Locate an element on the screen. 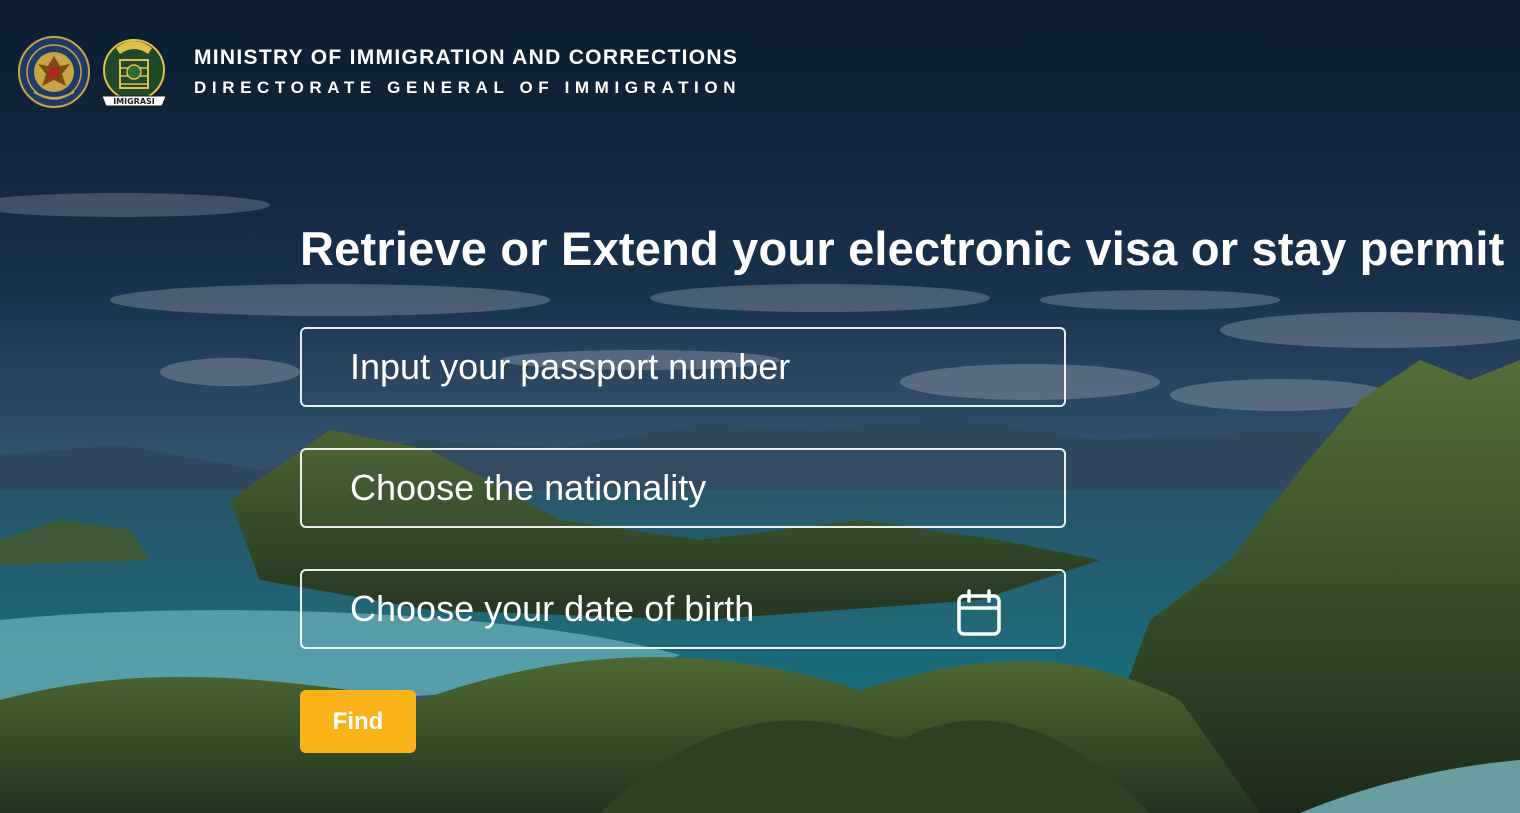 The height and width of the screenshot is (813, 1520). ministry-title: MINISTRY OF IMMIGRATION AND CORRECTIONS is located at coordinates (466, 57).